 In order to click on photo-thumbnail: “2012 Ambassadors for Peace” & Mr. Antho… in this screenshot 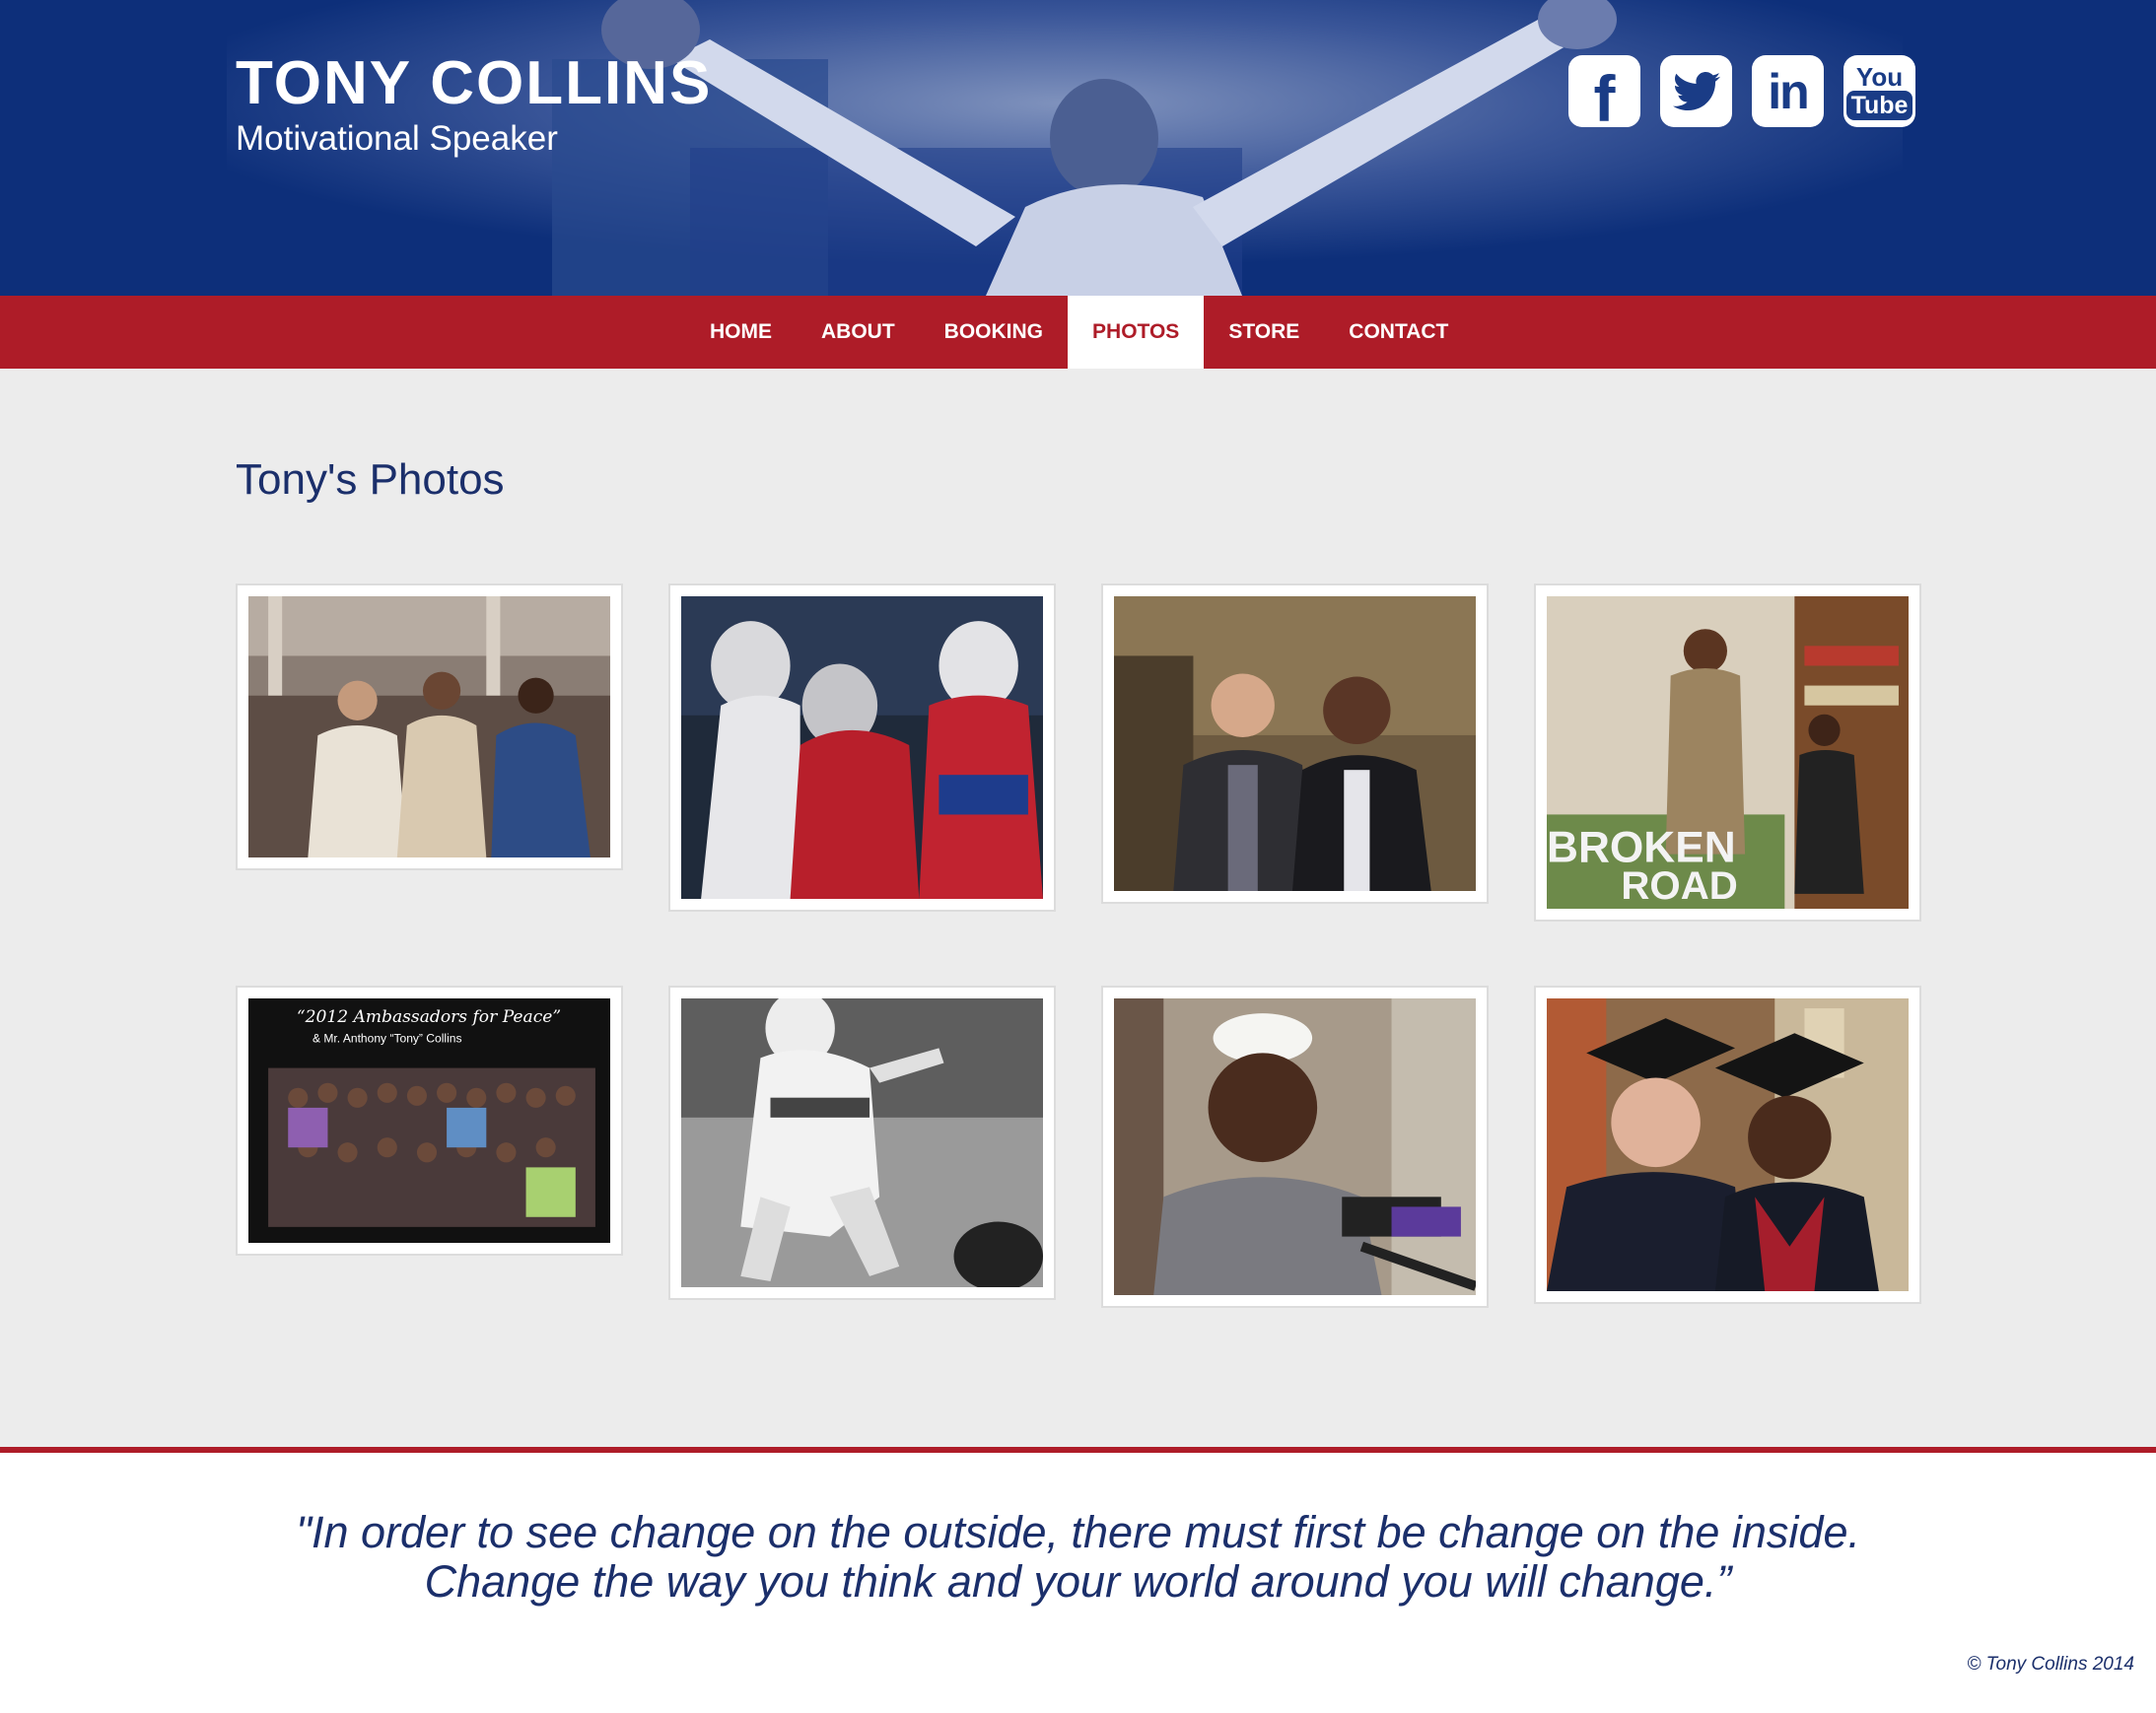, I will do `click(429, 1121)`.